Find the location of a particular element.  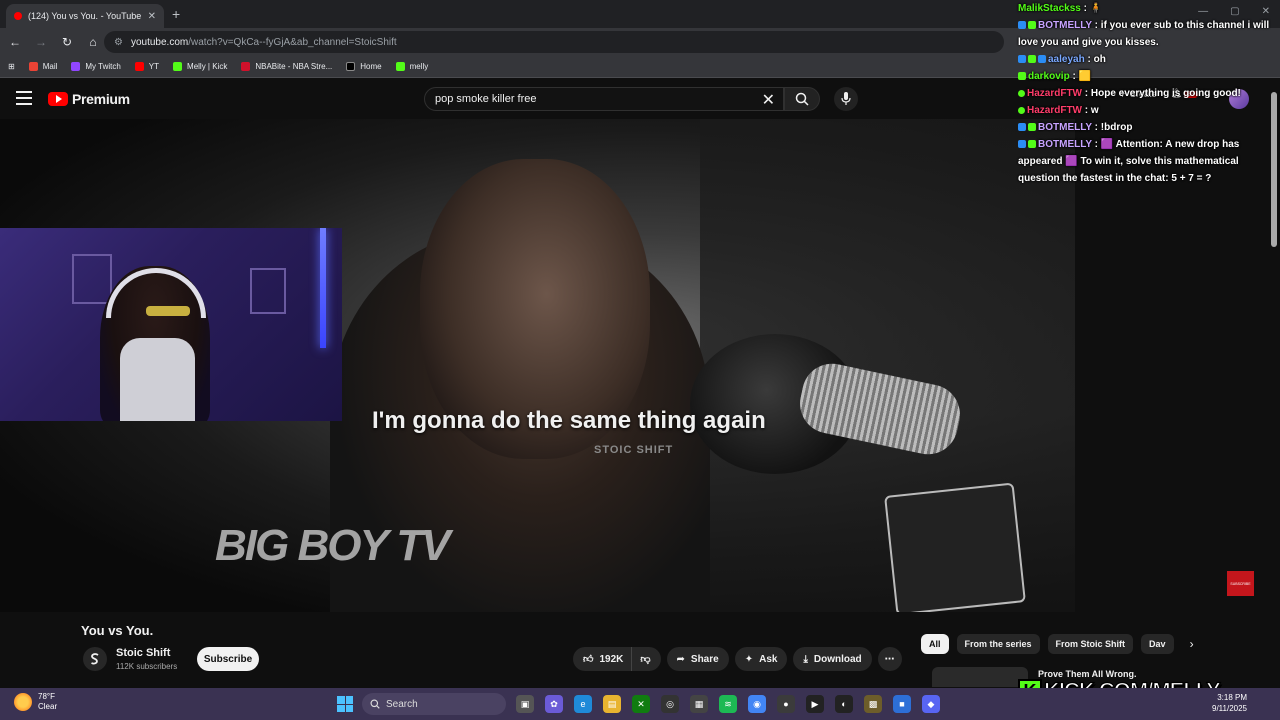

voice-search-button is located at coordinates (846, 99).